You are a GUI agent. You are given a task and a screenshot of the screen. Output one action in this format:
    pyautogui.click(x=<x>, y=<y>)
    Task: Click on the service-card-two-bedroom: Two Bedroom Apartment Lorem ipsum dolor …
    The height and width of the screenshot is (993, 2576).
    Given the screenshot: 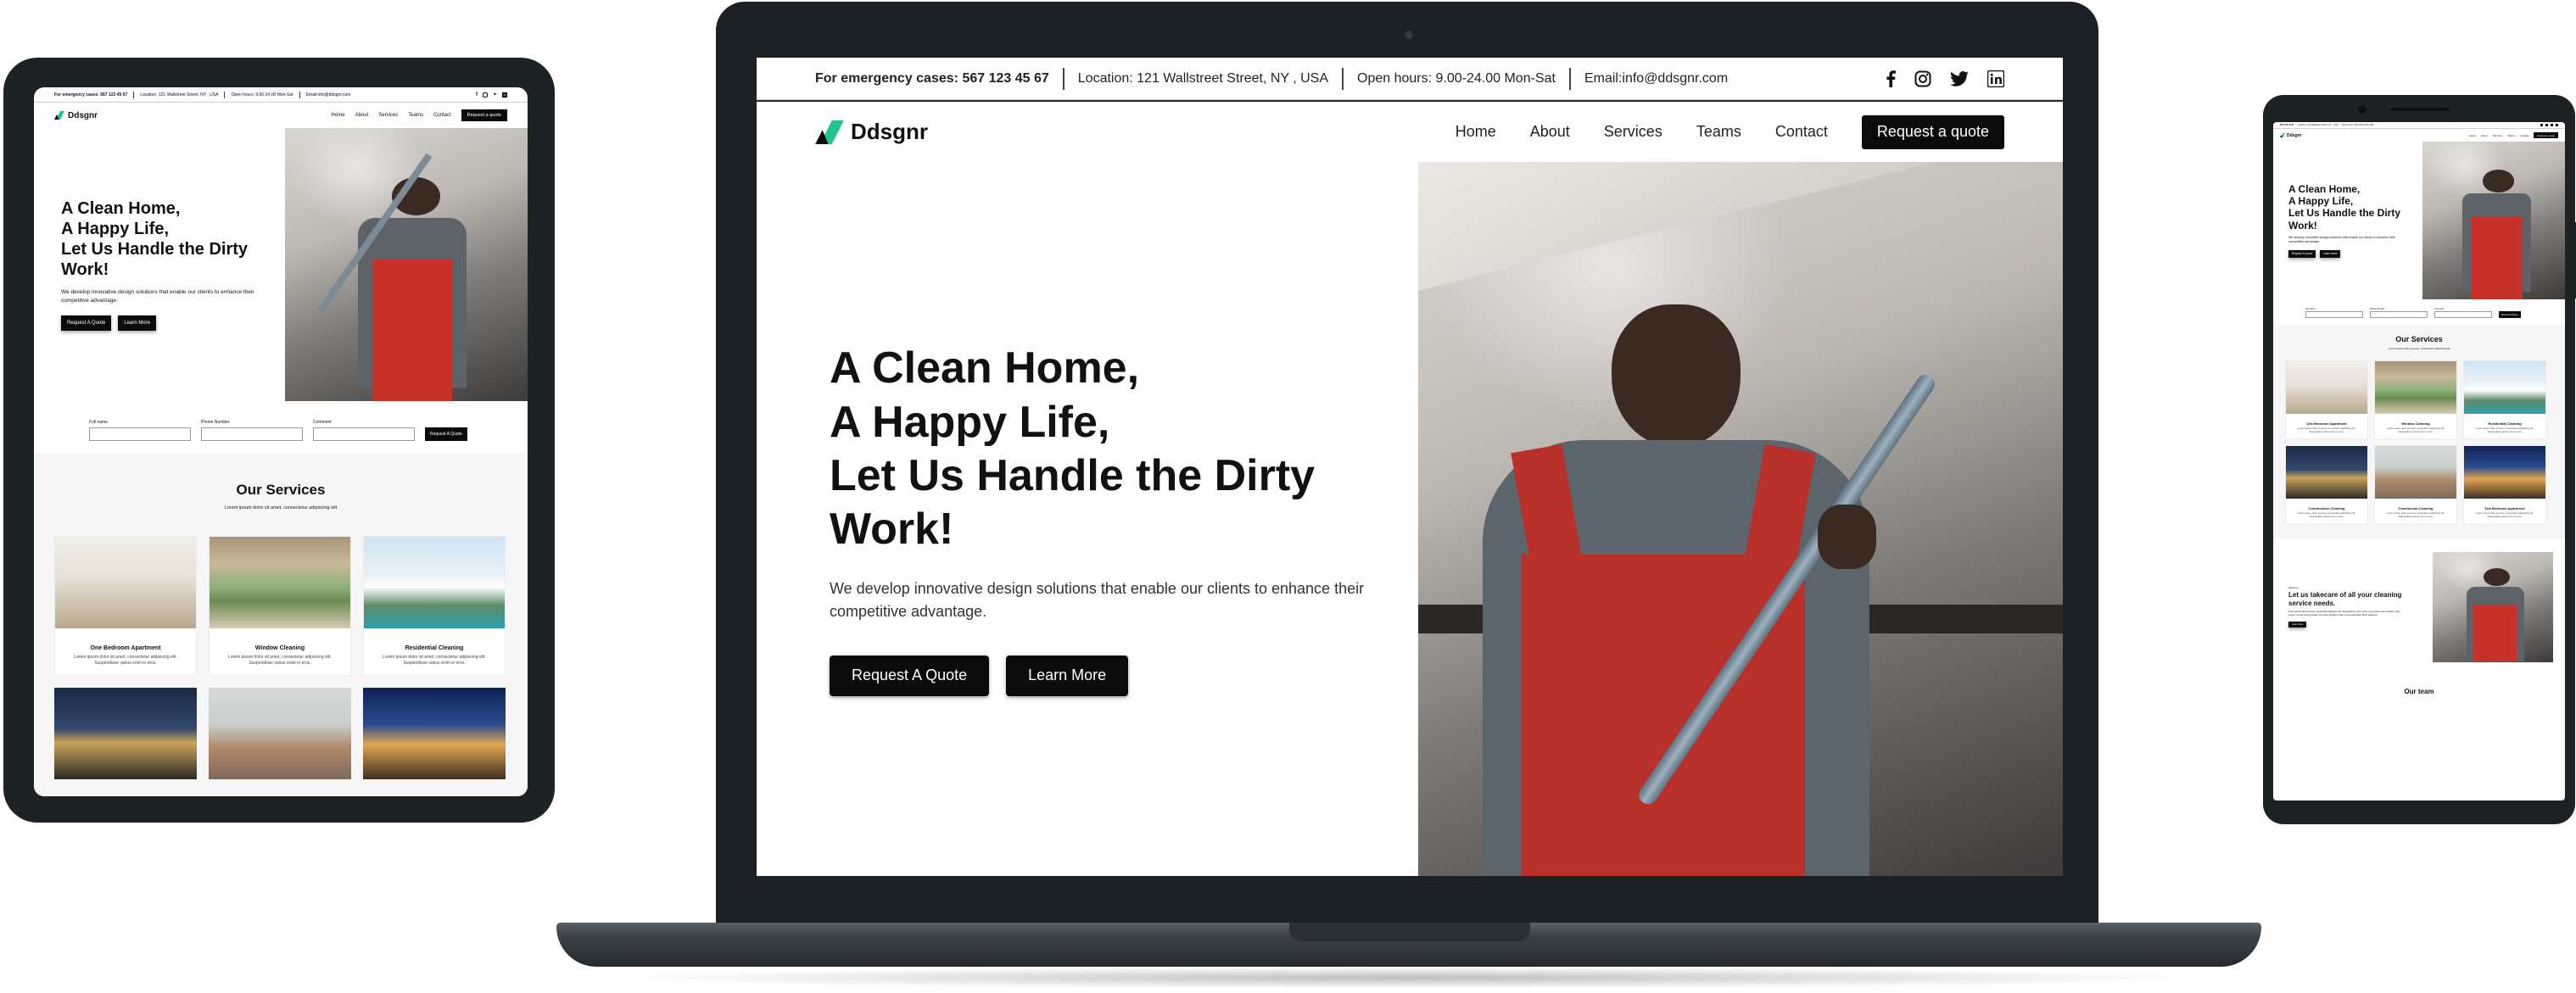 What is the action you would take?
    pyautogui.click(x=2504, y=485)
    